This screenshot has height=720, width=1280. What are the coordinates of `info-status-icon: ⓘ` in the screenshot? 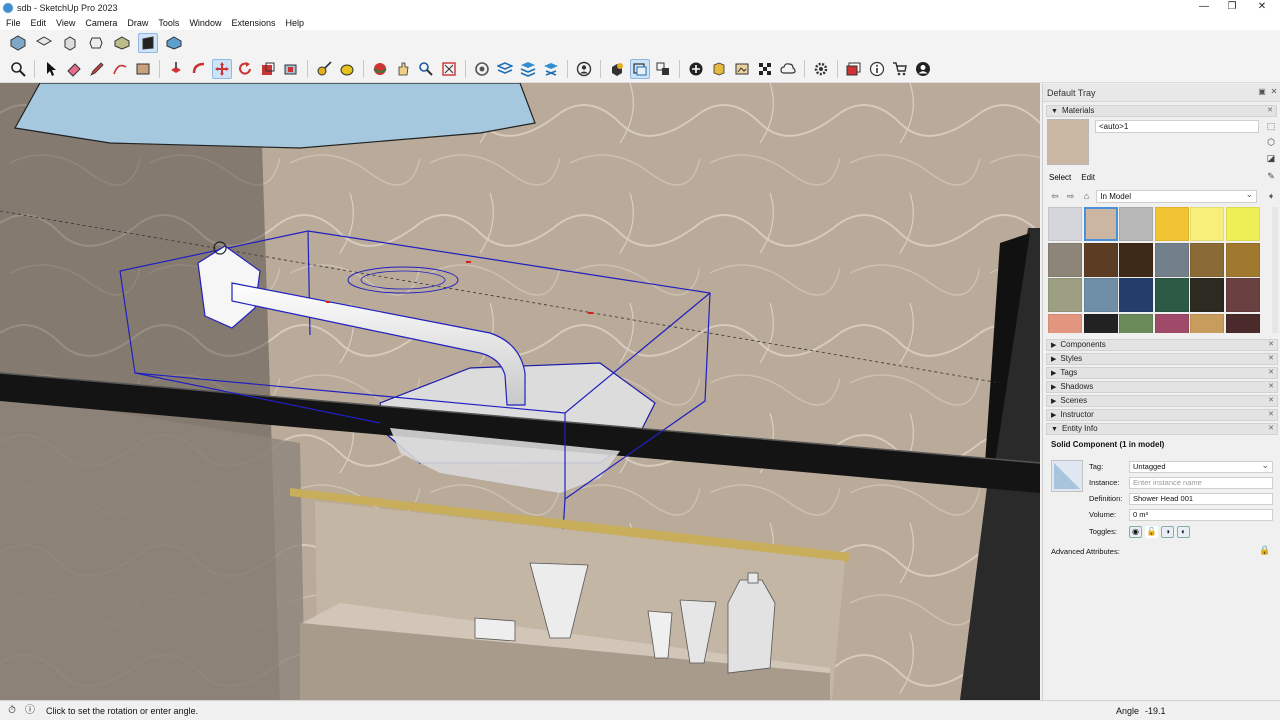 It's located at (30, 711).